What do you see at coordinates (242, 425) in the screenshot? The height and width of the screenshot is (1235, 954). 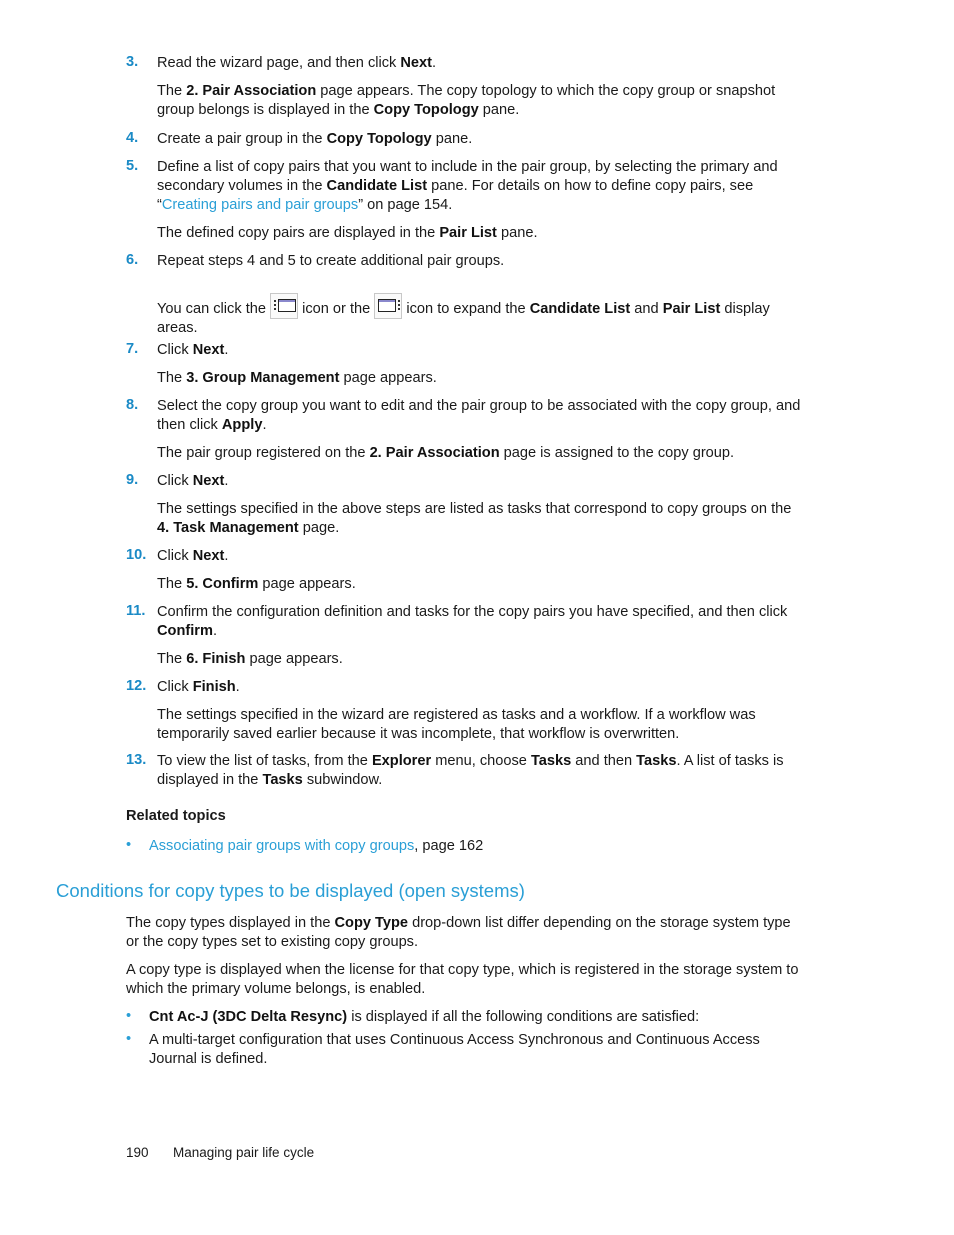 I see `ui-term: Apply` at bounding box center [242, 425].